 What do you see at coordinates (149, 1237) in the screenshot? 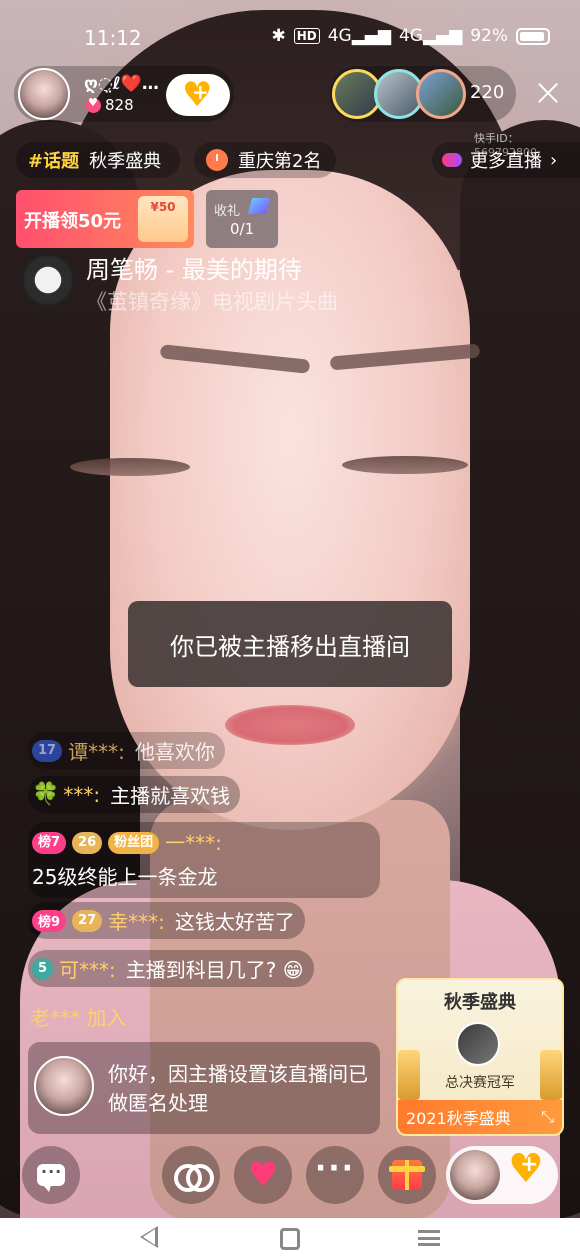
I see `back-icon` at bounding box center [149, 1237].